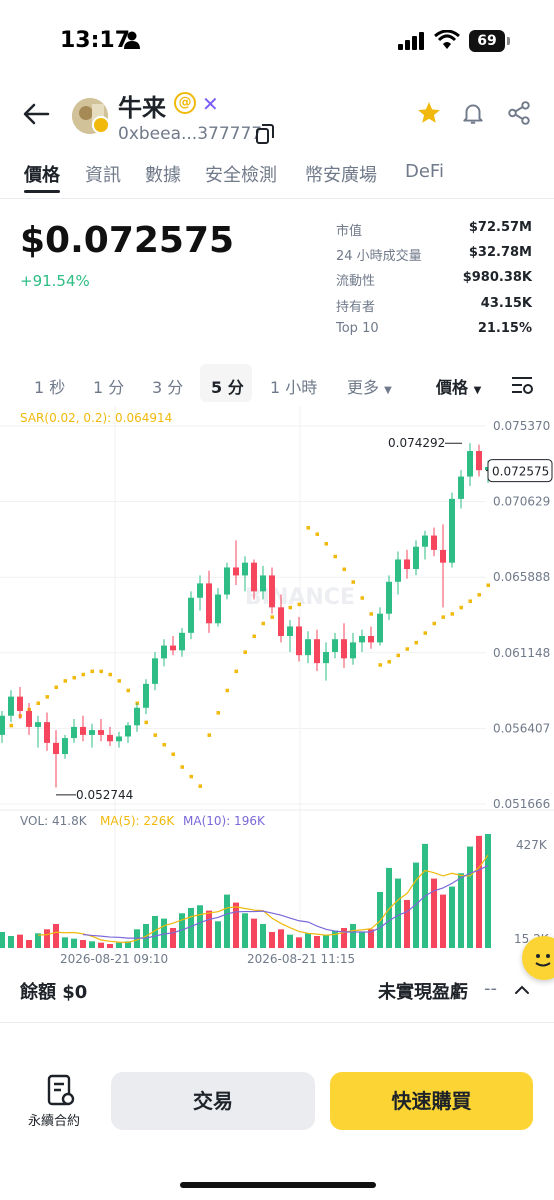 The image size is (554, 1200). Describe the element at coordinates (36, 114) in the screenshot. I see `back-arrow-icon` at that location.